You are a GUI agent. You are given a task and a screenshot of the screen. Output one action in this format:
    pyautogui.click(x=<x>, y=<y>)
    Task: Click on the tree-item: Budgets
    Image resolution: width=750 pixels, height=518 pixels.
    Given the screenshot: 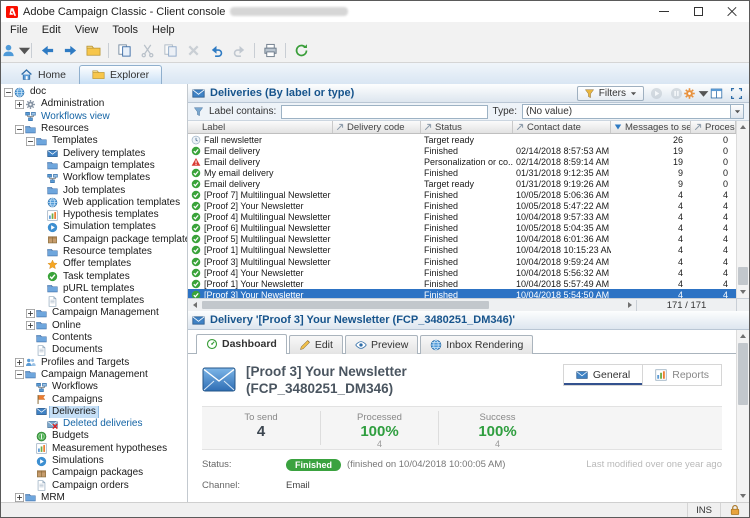 What is the action you would take?
    pyautogui.click(x=94, y=436)
    